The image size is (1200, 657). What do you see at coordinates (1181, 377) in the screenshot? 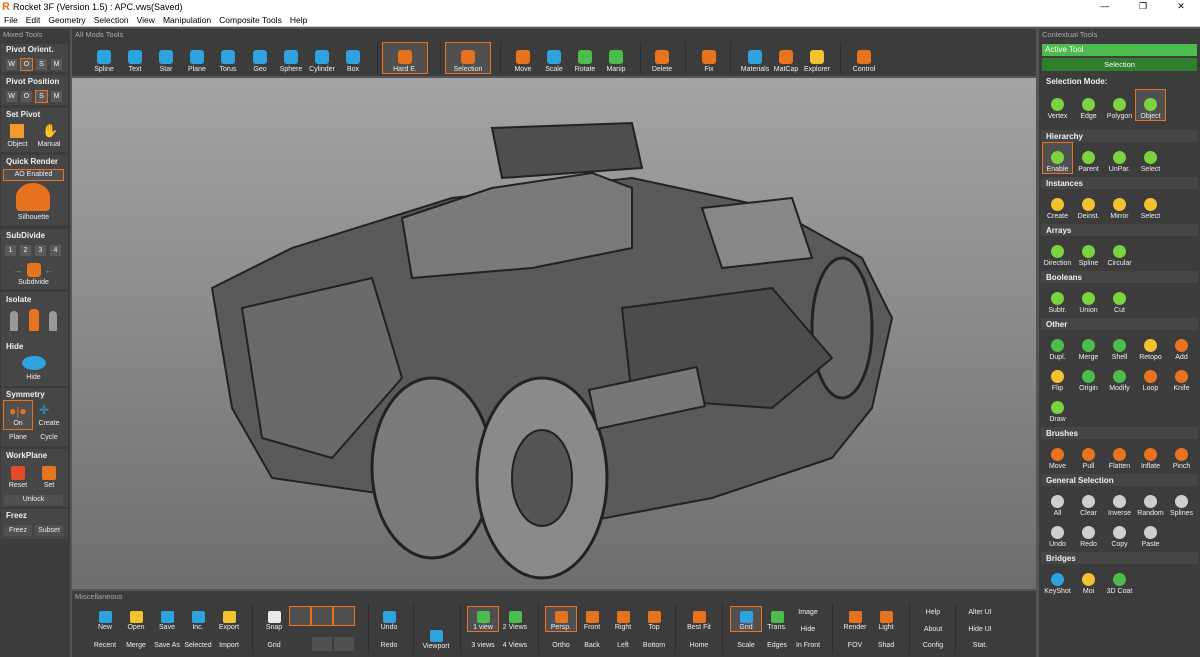
I see `other-4-button: Knife` at bounding box center [1181, 377].